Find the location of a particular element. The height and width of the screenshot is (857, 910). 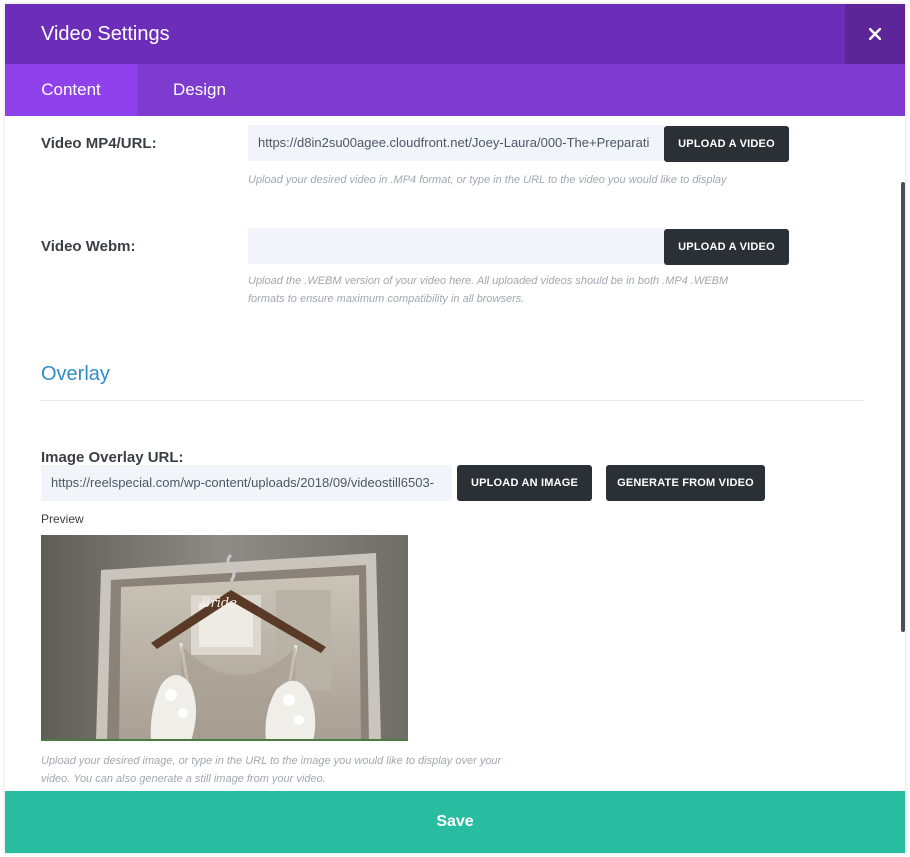

wedding-dress-photo: Bride is located at coordinates (224, 637).